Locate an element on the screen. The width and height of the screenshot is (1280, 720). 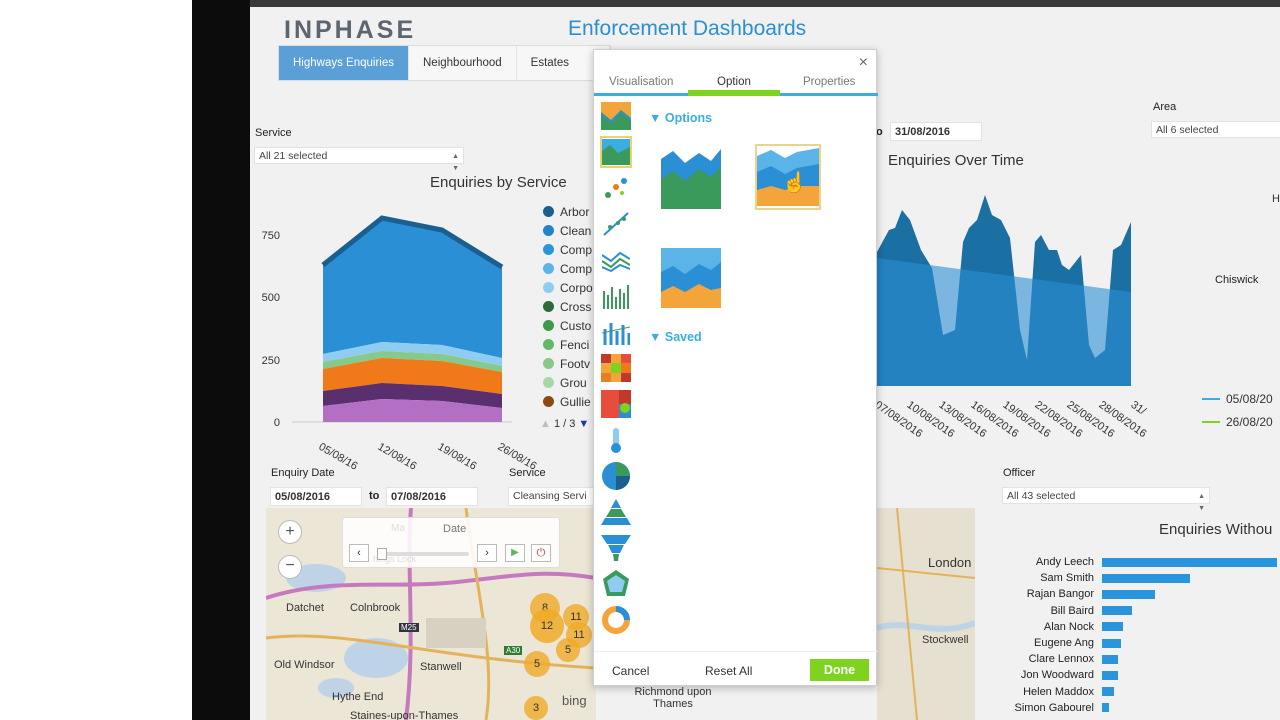
map-cluster: 3 is located at coordinates (536, 708).